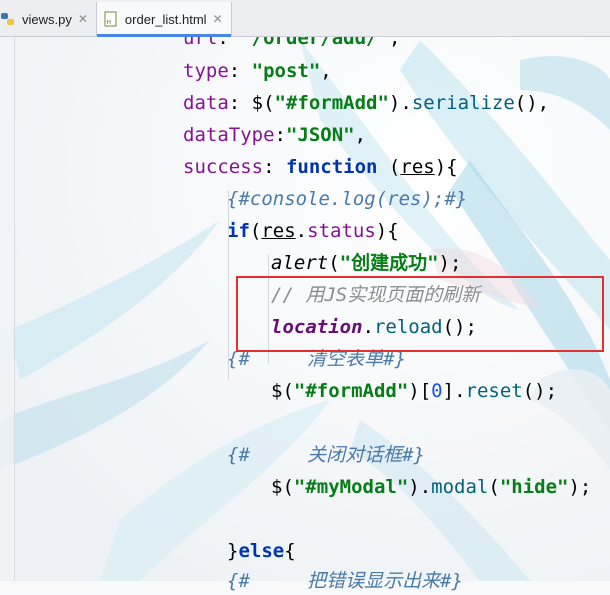 The width and height of the screenshot is (610, 595). What do you see at coordinates (112, 19) in the screenshot?
I see `html-file-icon: H` at bounding box center [112, 19].